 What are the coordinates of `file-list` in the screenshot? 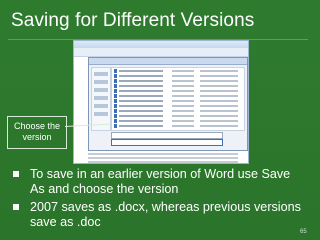 It's located at (178, 99).